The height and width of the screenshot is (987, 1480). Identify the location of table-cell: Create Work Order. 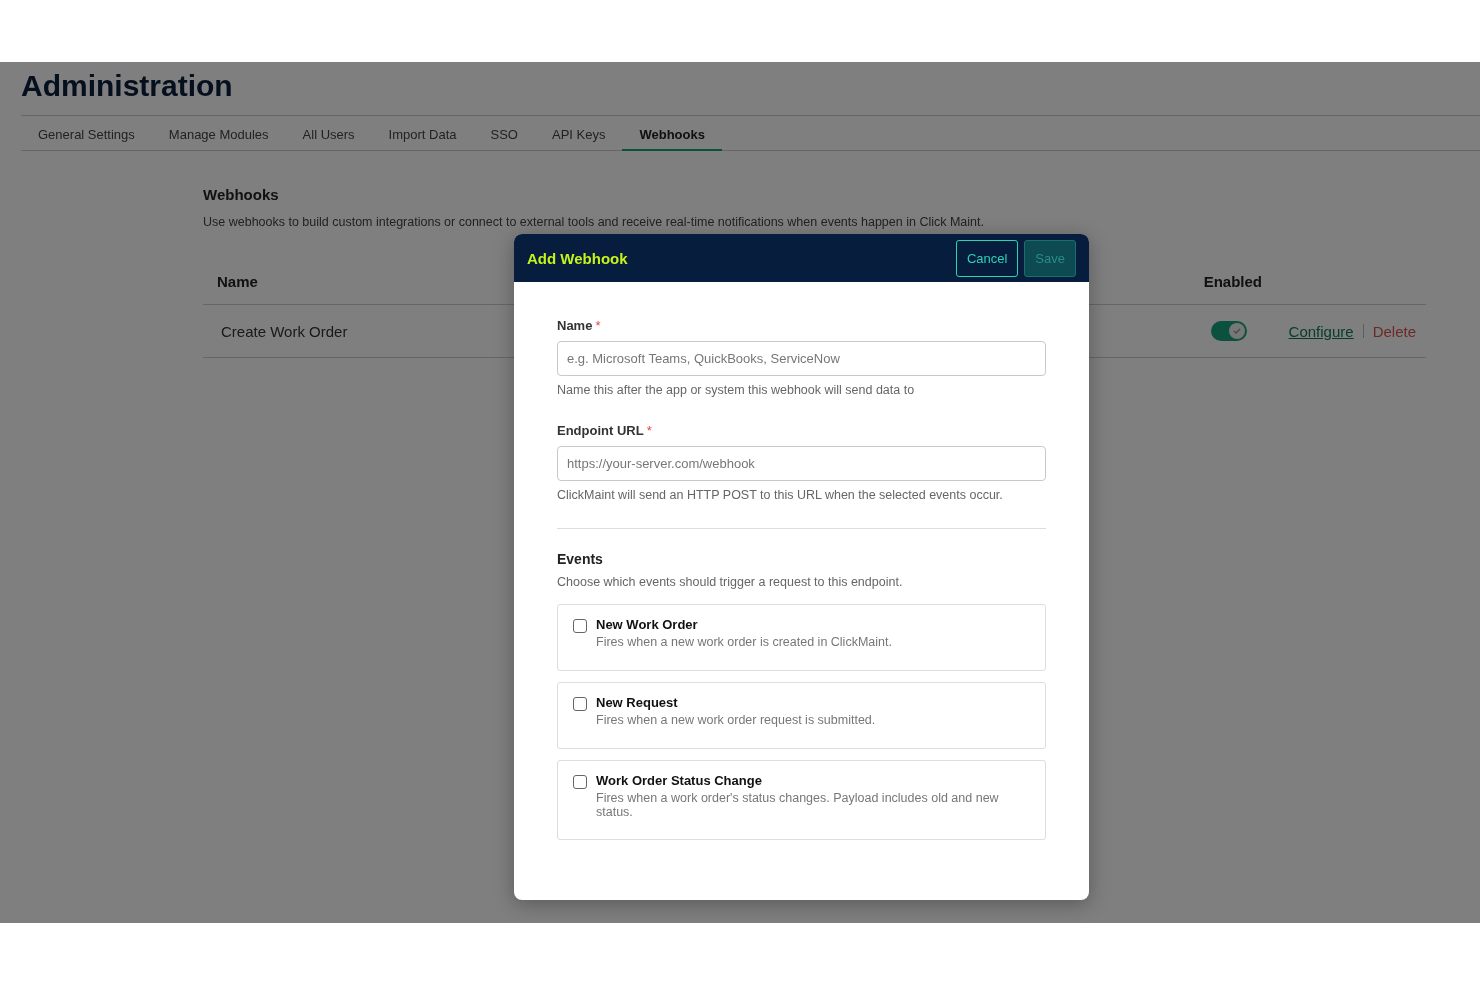
(284, 331).